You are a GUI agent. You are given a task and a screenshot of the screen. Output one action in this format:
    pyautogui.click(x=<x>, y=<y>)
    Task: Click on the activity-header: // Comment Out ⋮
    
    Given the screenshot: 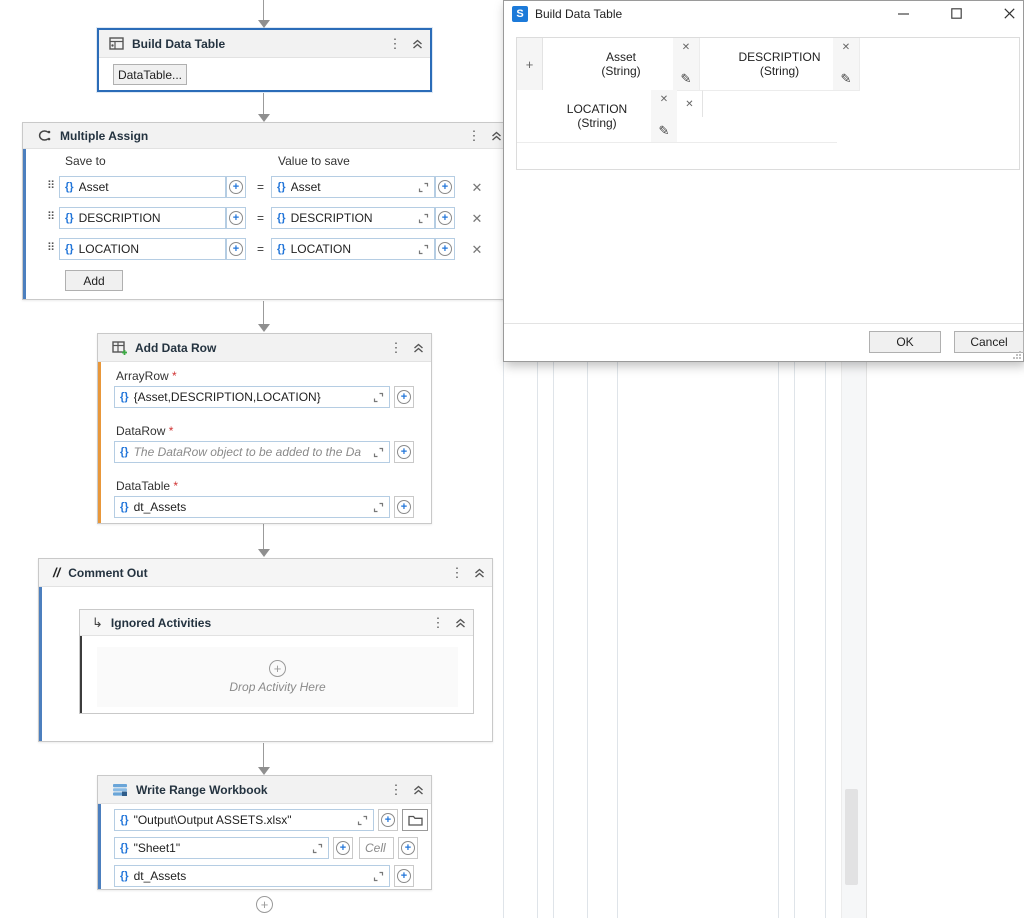 What is the action you would take?
    pyautogui.click(x=265, y=573)
    